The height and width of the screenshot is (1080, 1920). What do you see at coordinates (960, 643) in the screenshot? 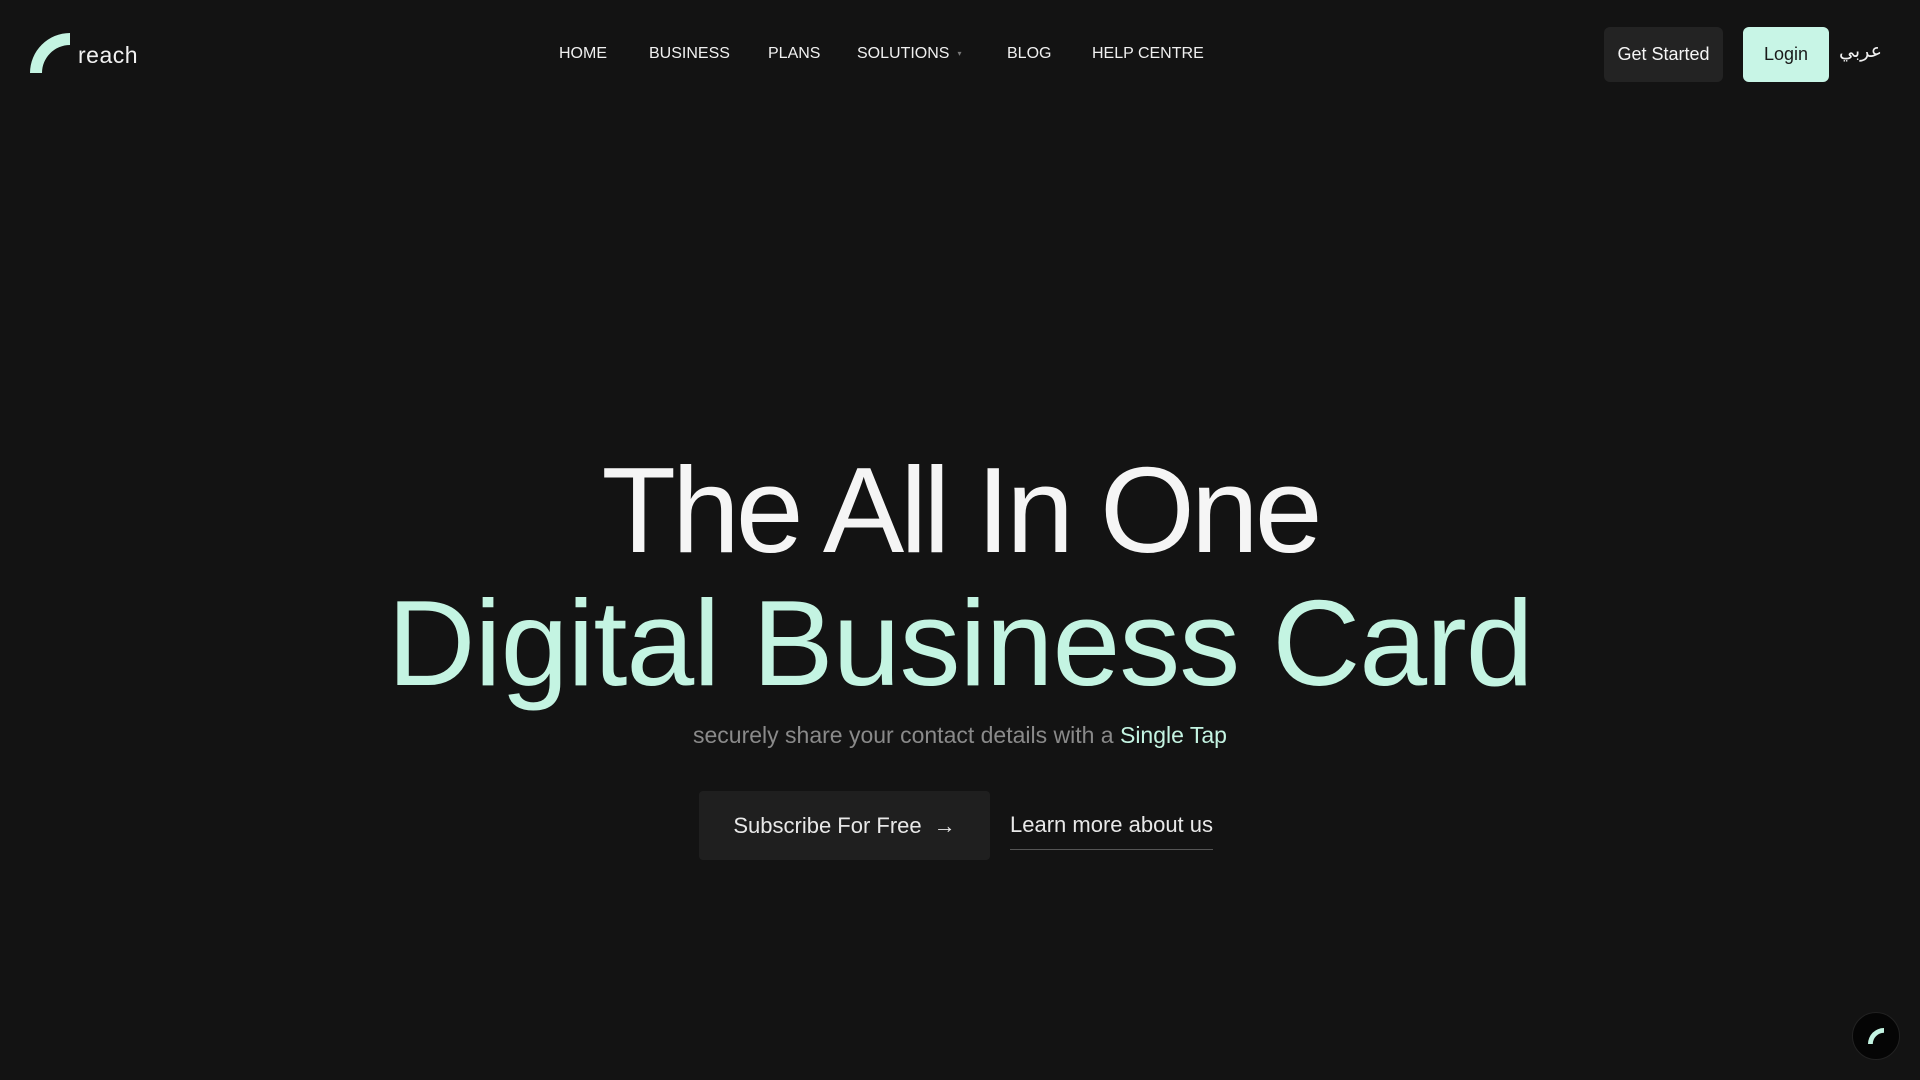
I see `hero-headline-line2: Digital Business Card` at bounding box center [960, 643].